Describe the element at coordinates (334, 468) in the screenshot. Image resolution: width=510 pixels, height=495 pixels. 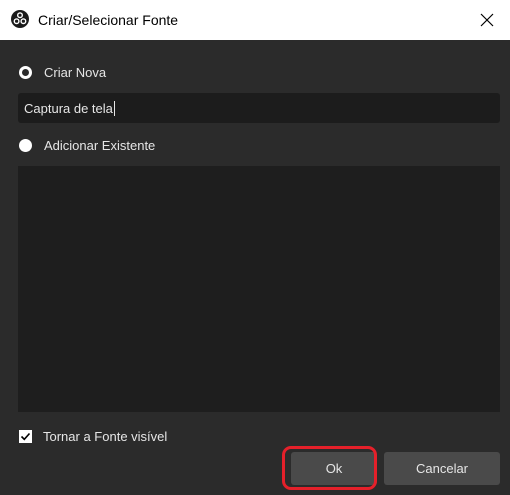
I see `ok-button: Ok` at that location.